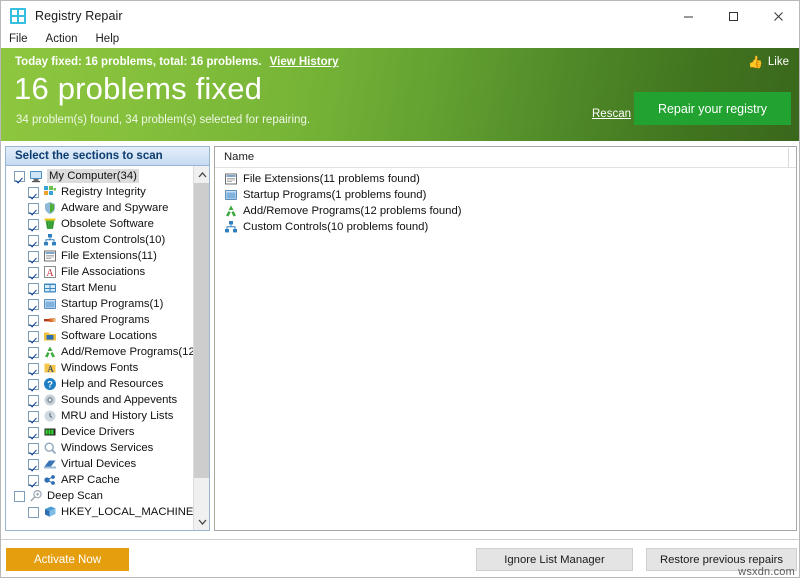  I want to click on chip-icon, so click(50, 432).